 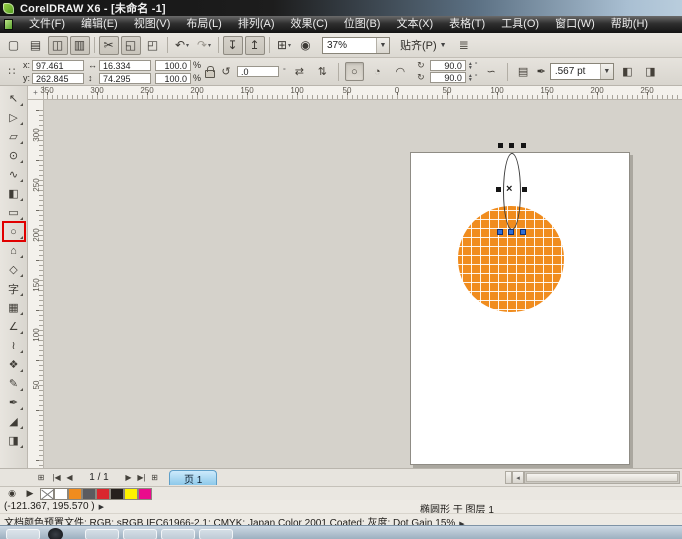 I want to click on outline-width-combo: .567 pt ▼, so click(x=581, y=71).